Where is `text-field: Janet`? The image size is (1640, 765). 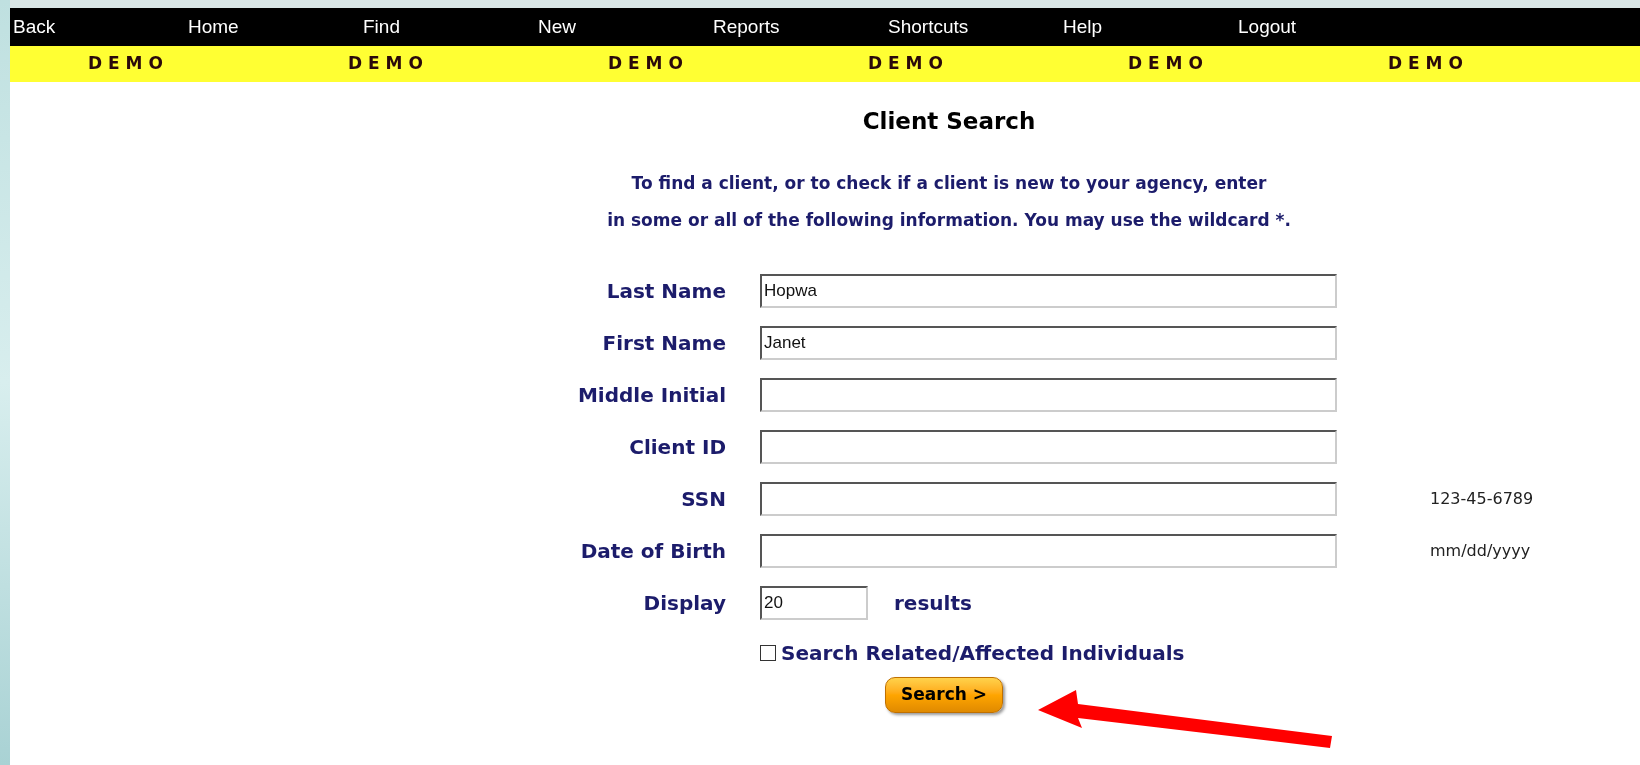 text-field: Janet is located at coordinates (1048, 342).